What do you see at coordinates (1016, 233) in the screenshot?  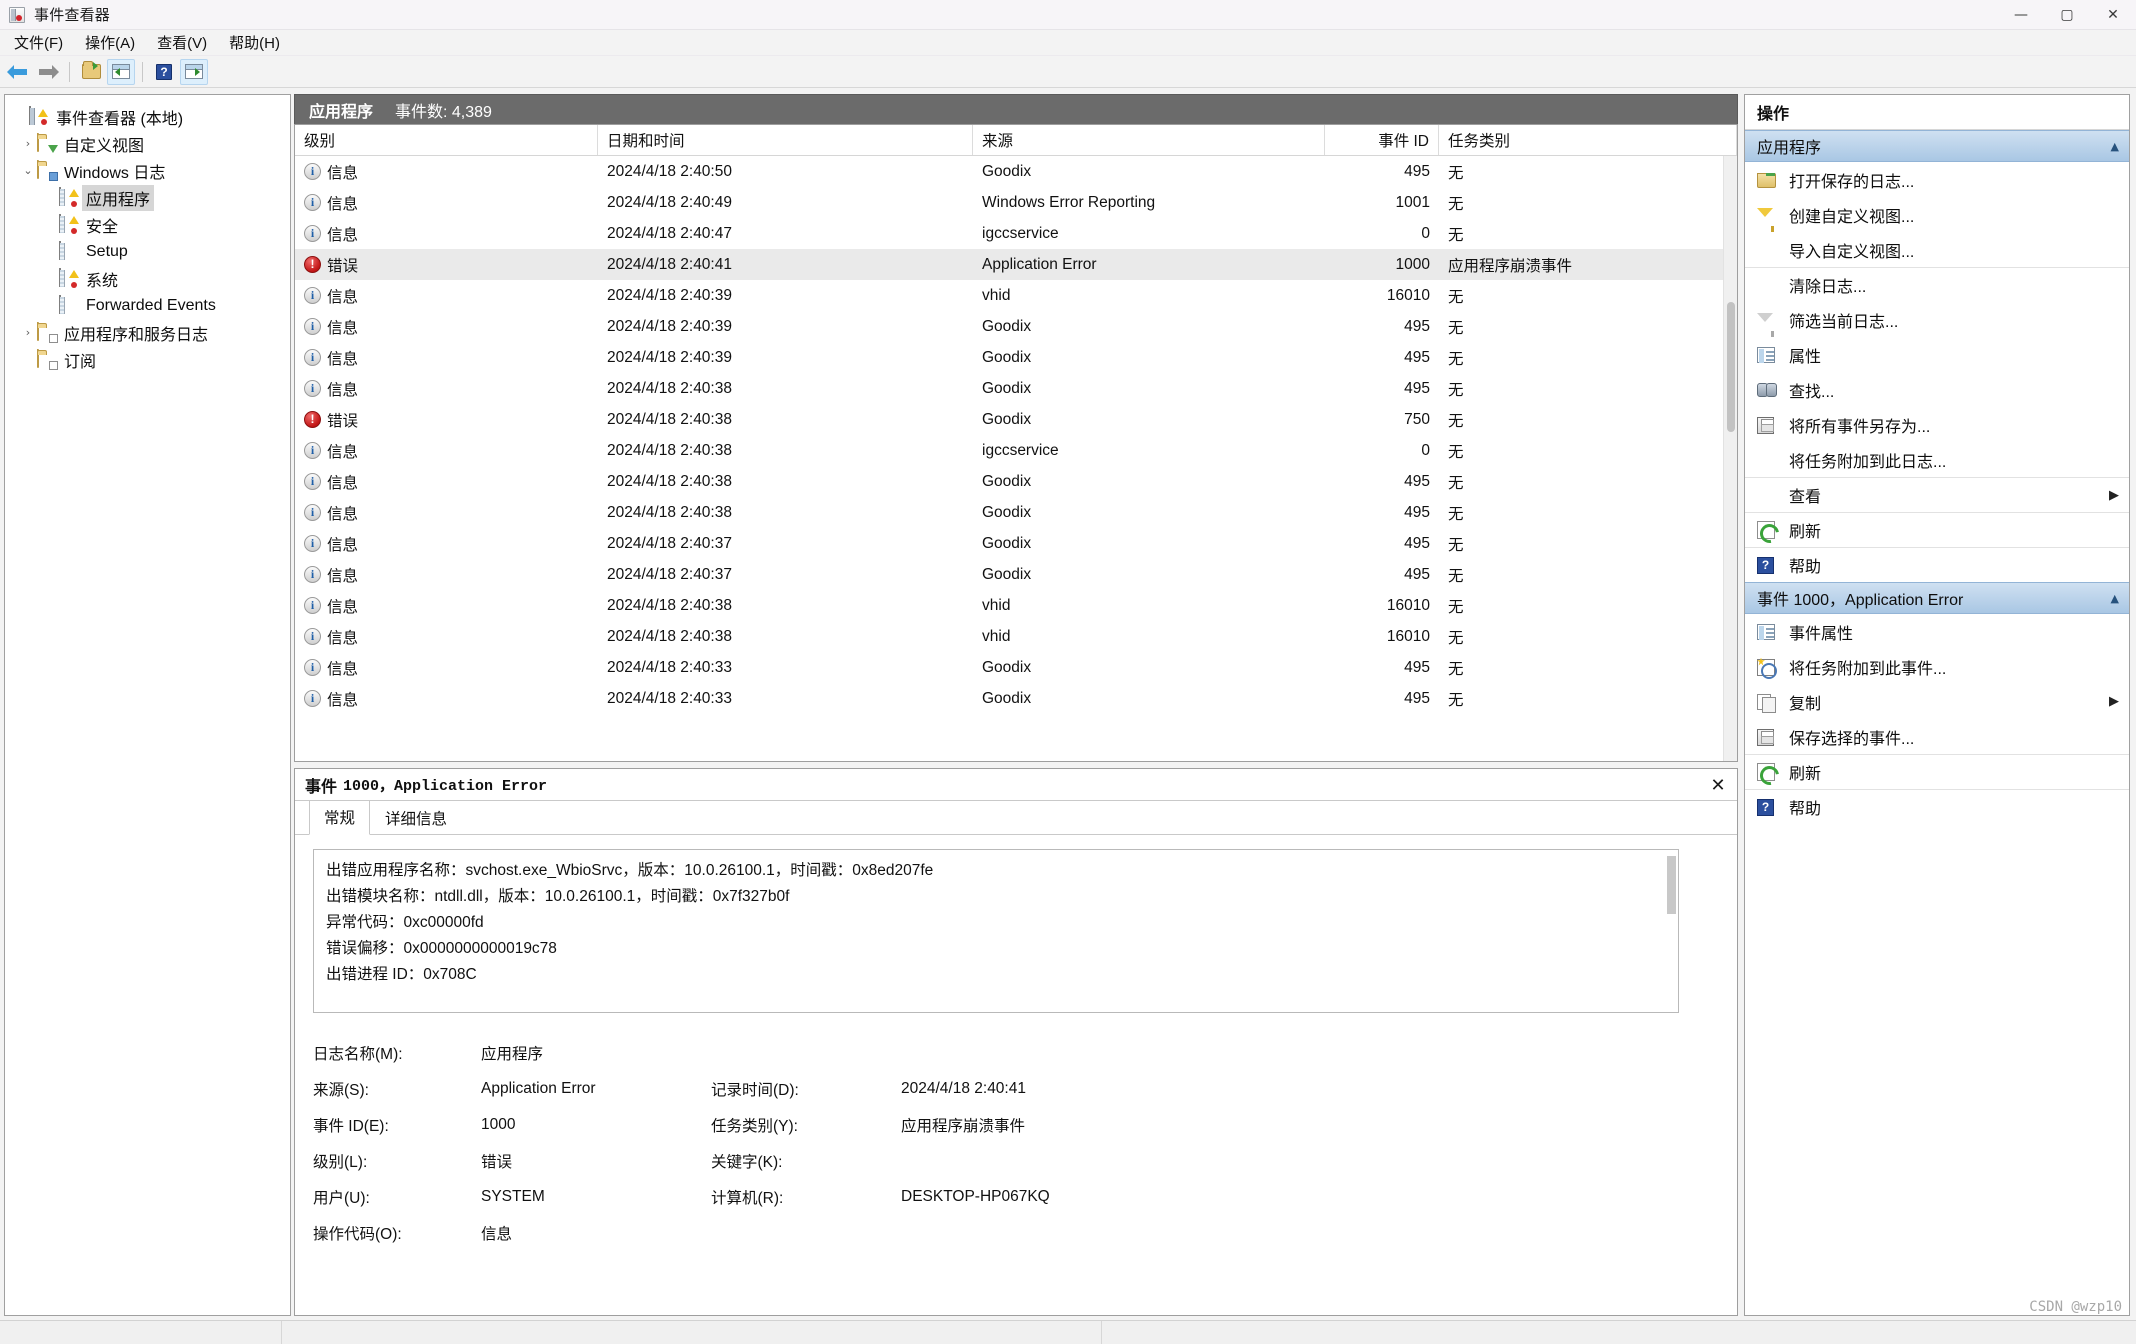 I see `event-row: 信息 2024/4/18 2:40:47 igccservice 0无` at bounding box center [1016, 233].